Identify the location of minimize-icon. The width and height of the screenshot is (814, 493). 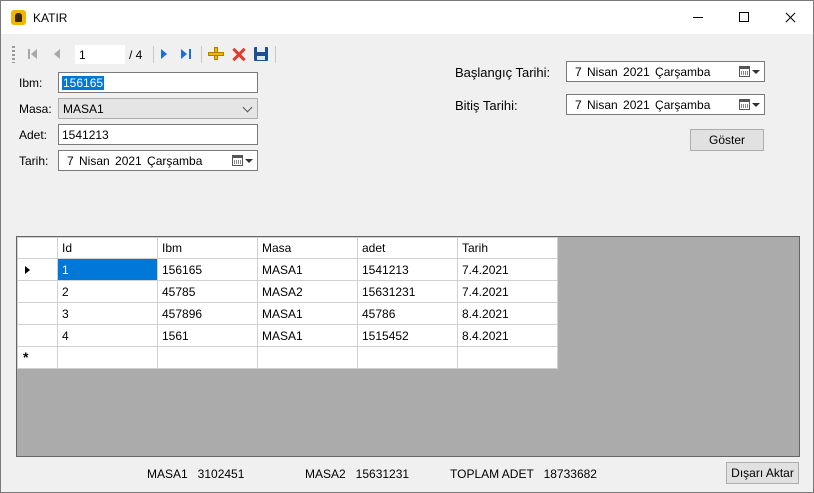
(698, 17).